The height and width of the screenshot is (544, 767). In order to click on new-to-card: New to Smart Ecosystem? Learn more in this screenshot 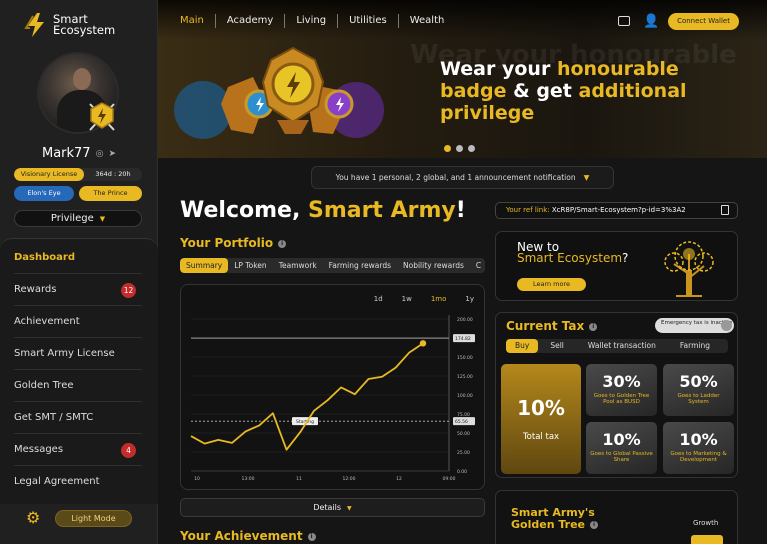, I will do `click(616, 266)`.